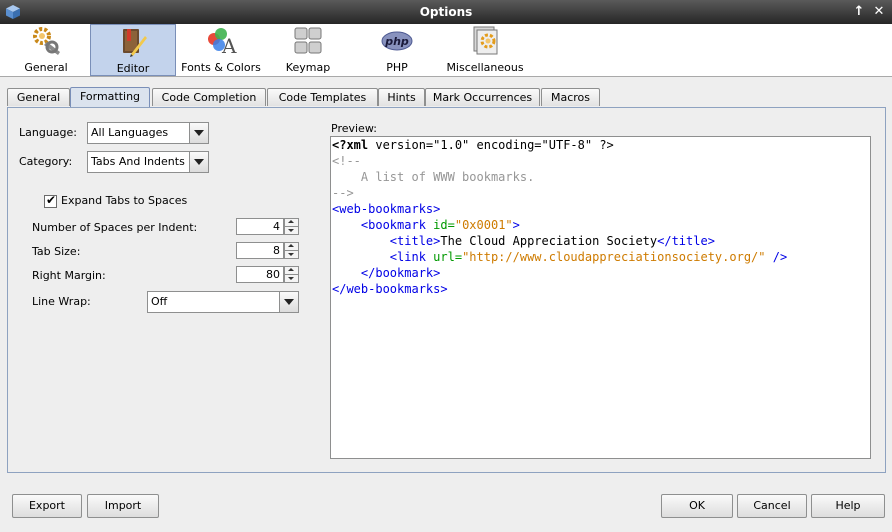 This screenshot has height=532, width=892. I want to click on keyboard-icon, so click(308, 40).